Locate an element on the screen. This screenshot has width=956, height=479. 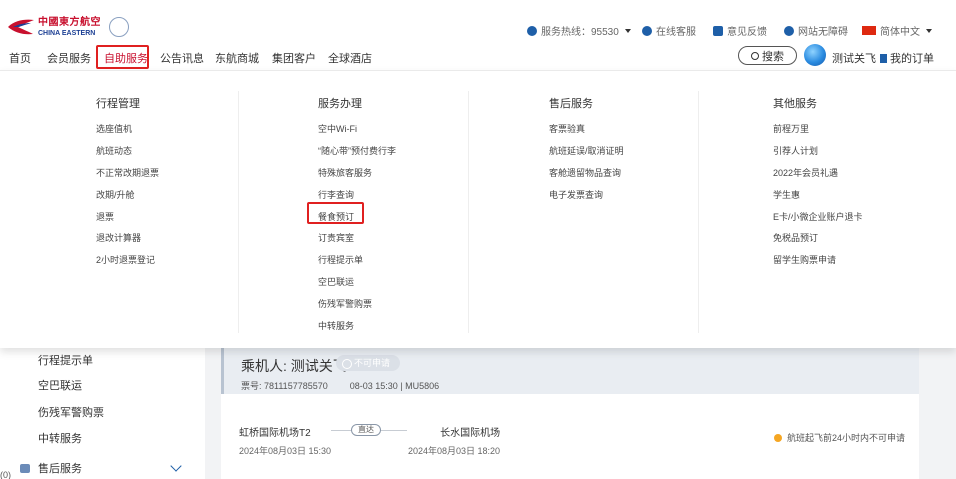
menu-link-e-card-refund: E卡/小微企业账户退卡 is located at coordinates (818, 216).